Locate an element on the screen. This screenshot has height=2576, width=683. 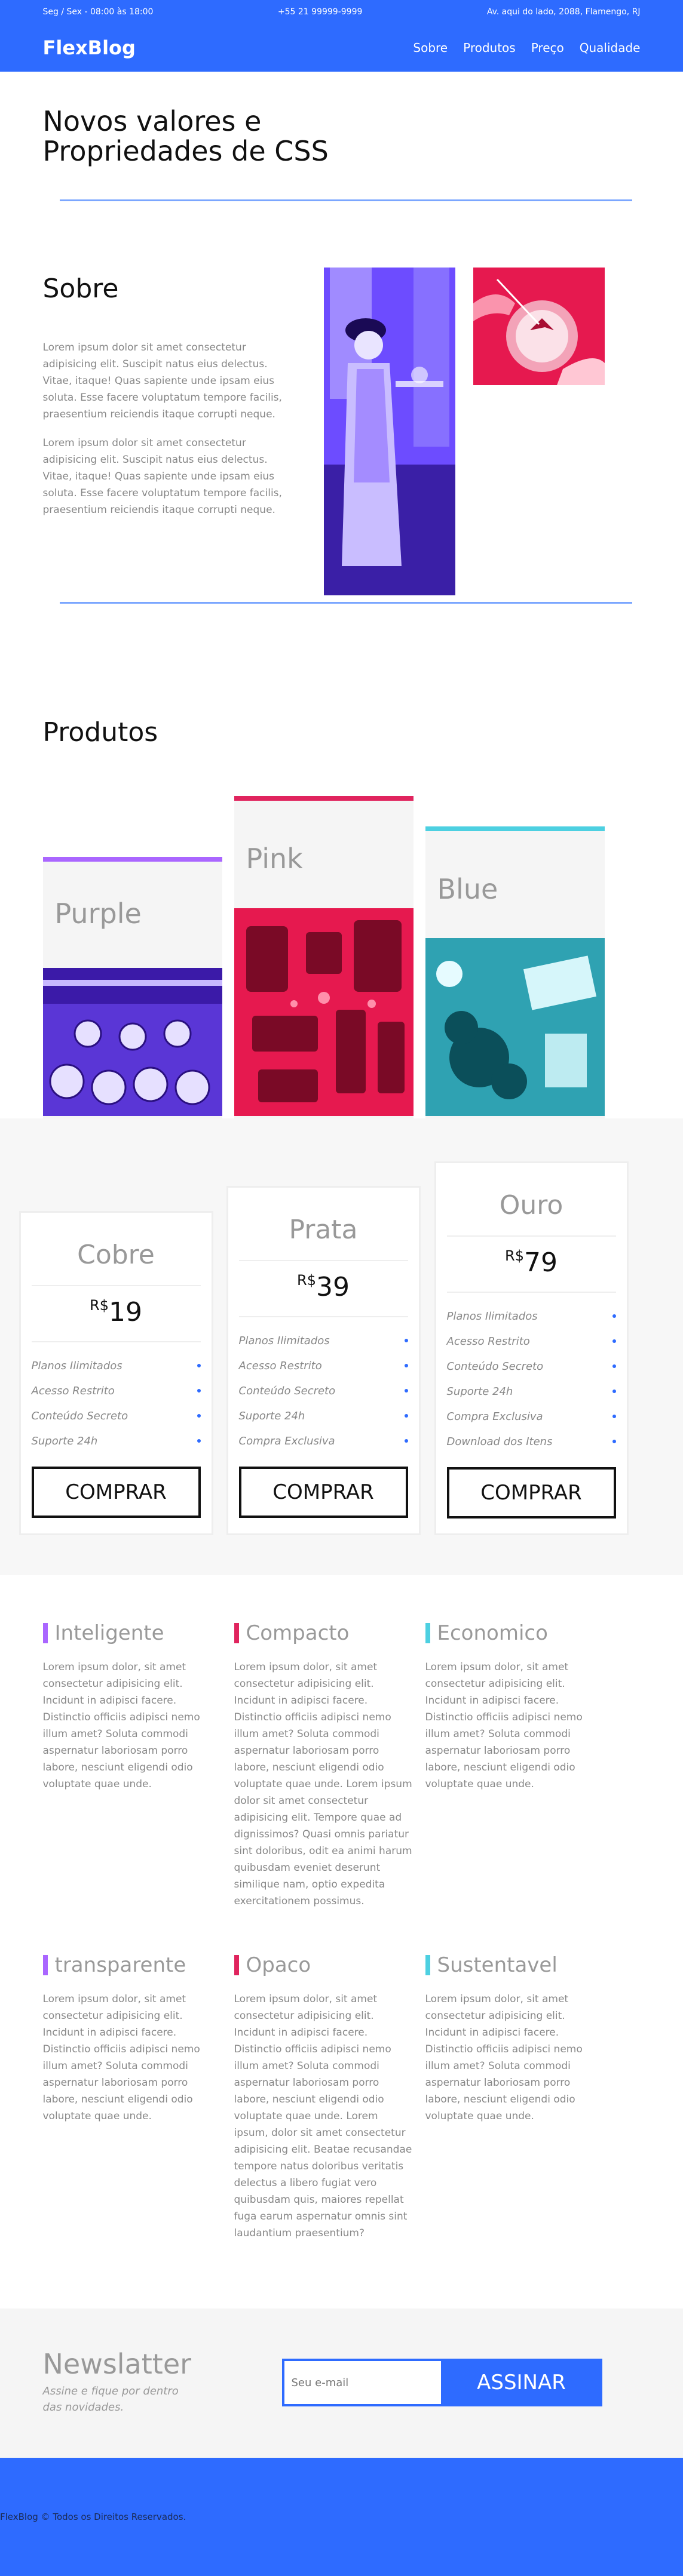
price-value: 39 is located at coordinates (333, 1287).